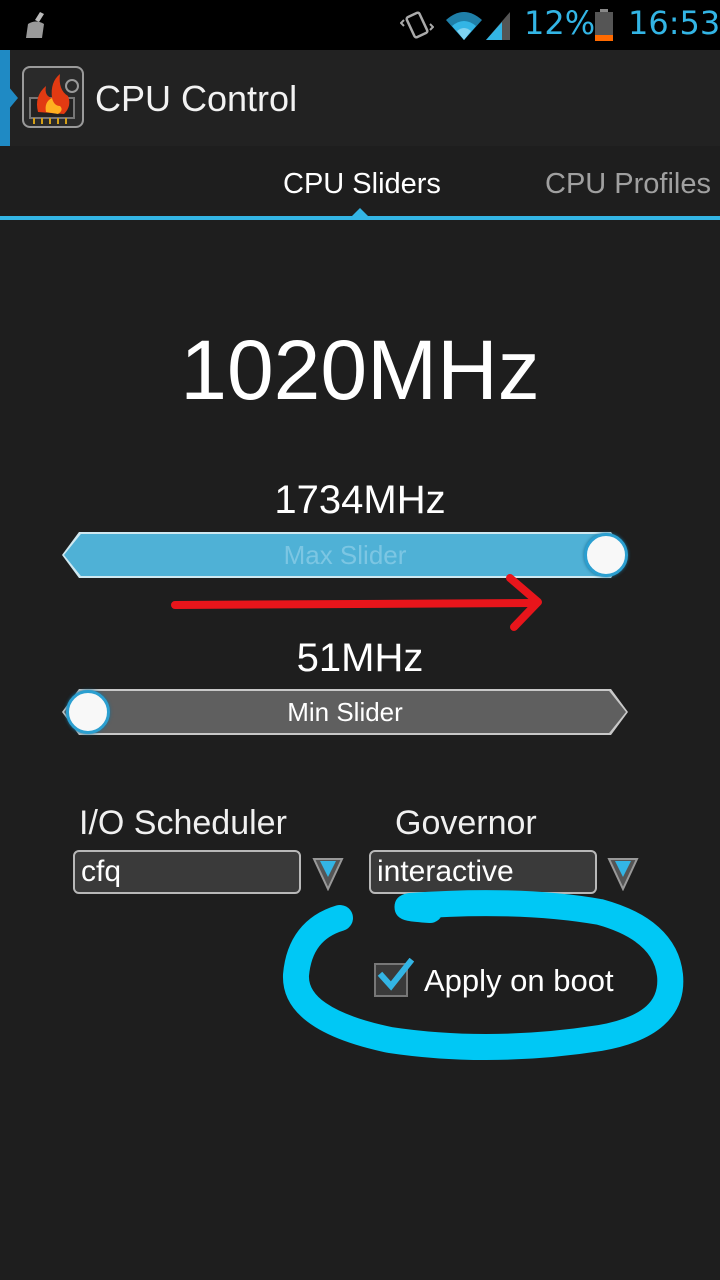  I want to click on apply-on-boot-label: Apply on boot, so click(519, 981).